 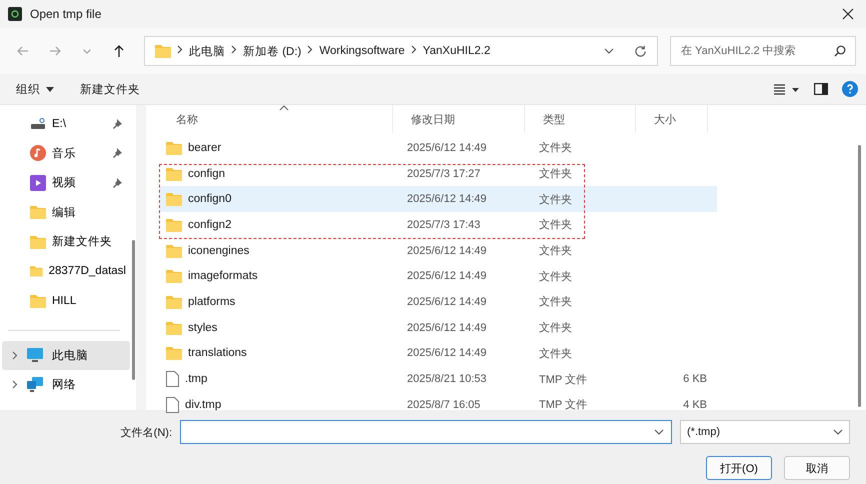 What do you see at coordinates (438, 302) in the screenshot?
I see `file-row: platforms 2025/6/12 14:49 文件夹` at bounding box center [438, 302].